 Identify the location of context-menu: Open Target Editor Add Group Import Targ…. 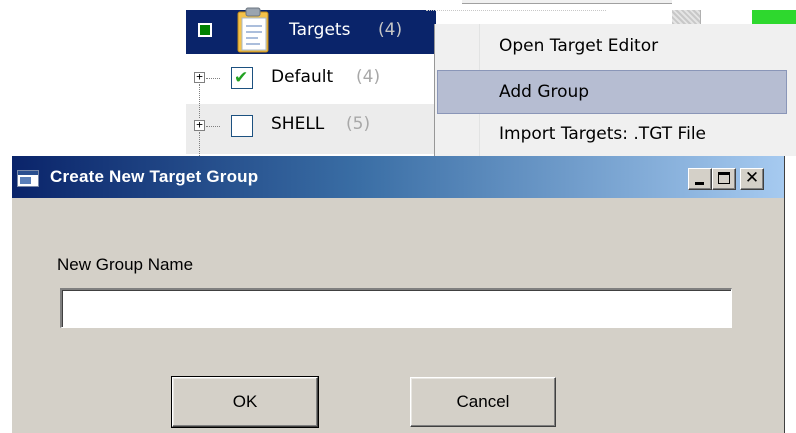
(615, 90).